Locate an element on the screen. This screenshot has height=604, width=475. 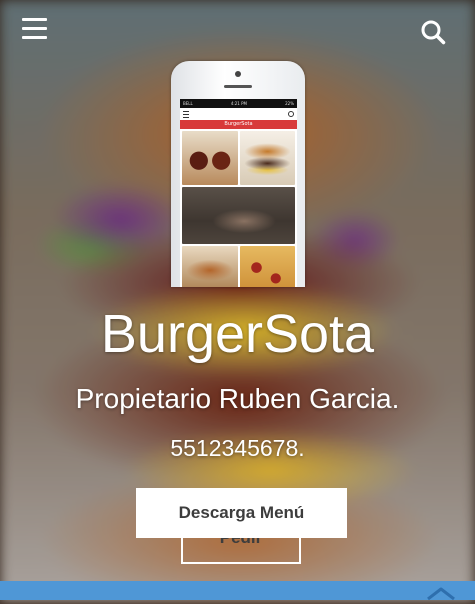
phone-status-bar: BELL 4:21 PM 22% is located at coordinates (238, 103).